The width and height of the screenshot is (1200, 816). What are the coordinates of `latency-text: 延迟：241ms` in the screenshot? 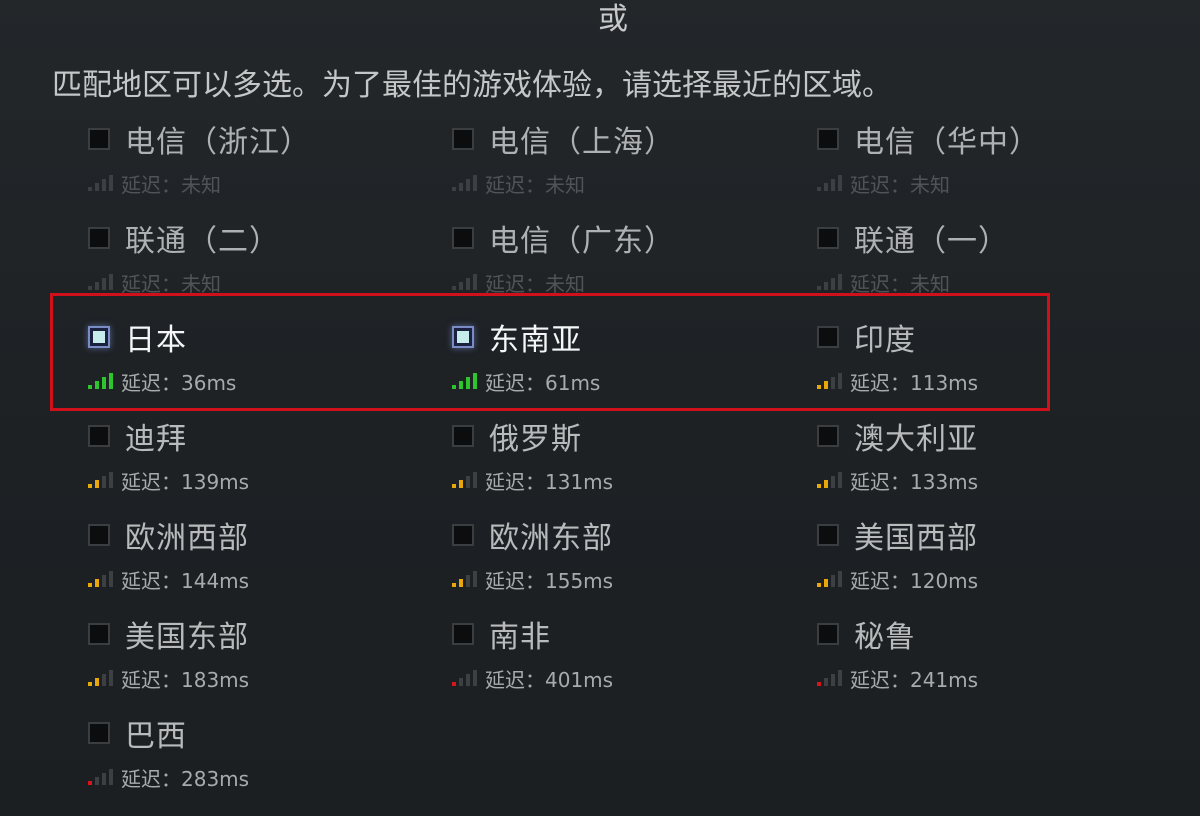 It's located at (914, 679).